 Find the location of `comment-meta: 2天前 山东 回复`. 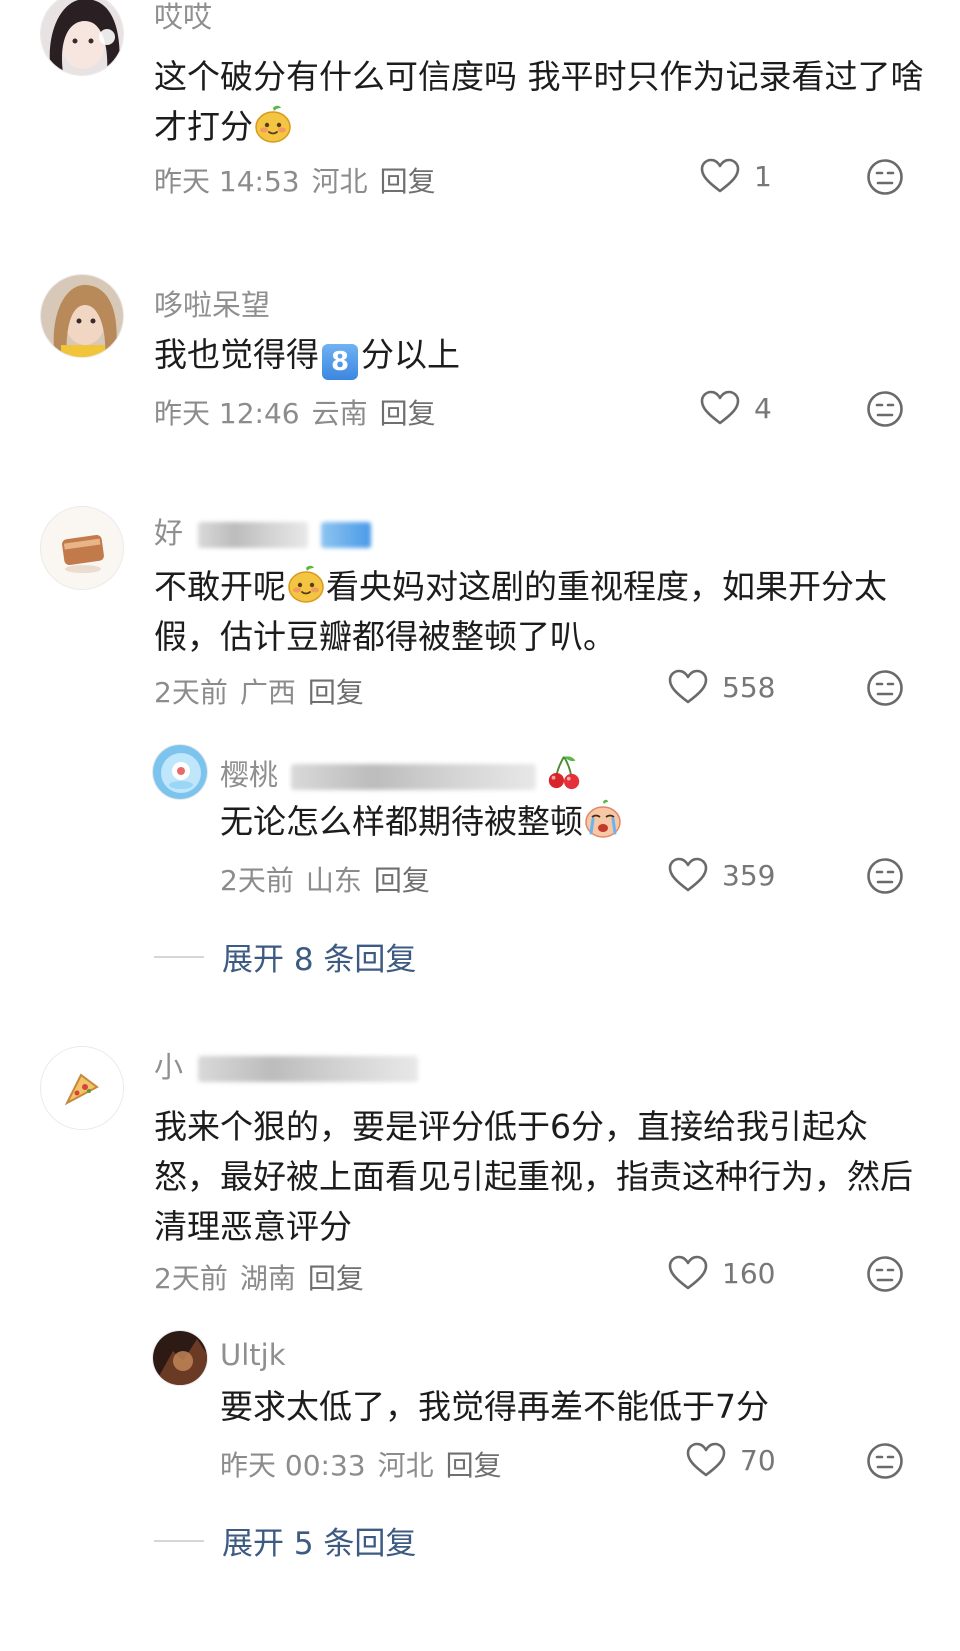

comment-meta: 2天前 山东 回复 is located at coordinates (331, 879).